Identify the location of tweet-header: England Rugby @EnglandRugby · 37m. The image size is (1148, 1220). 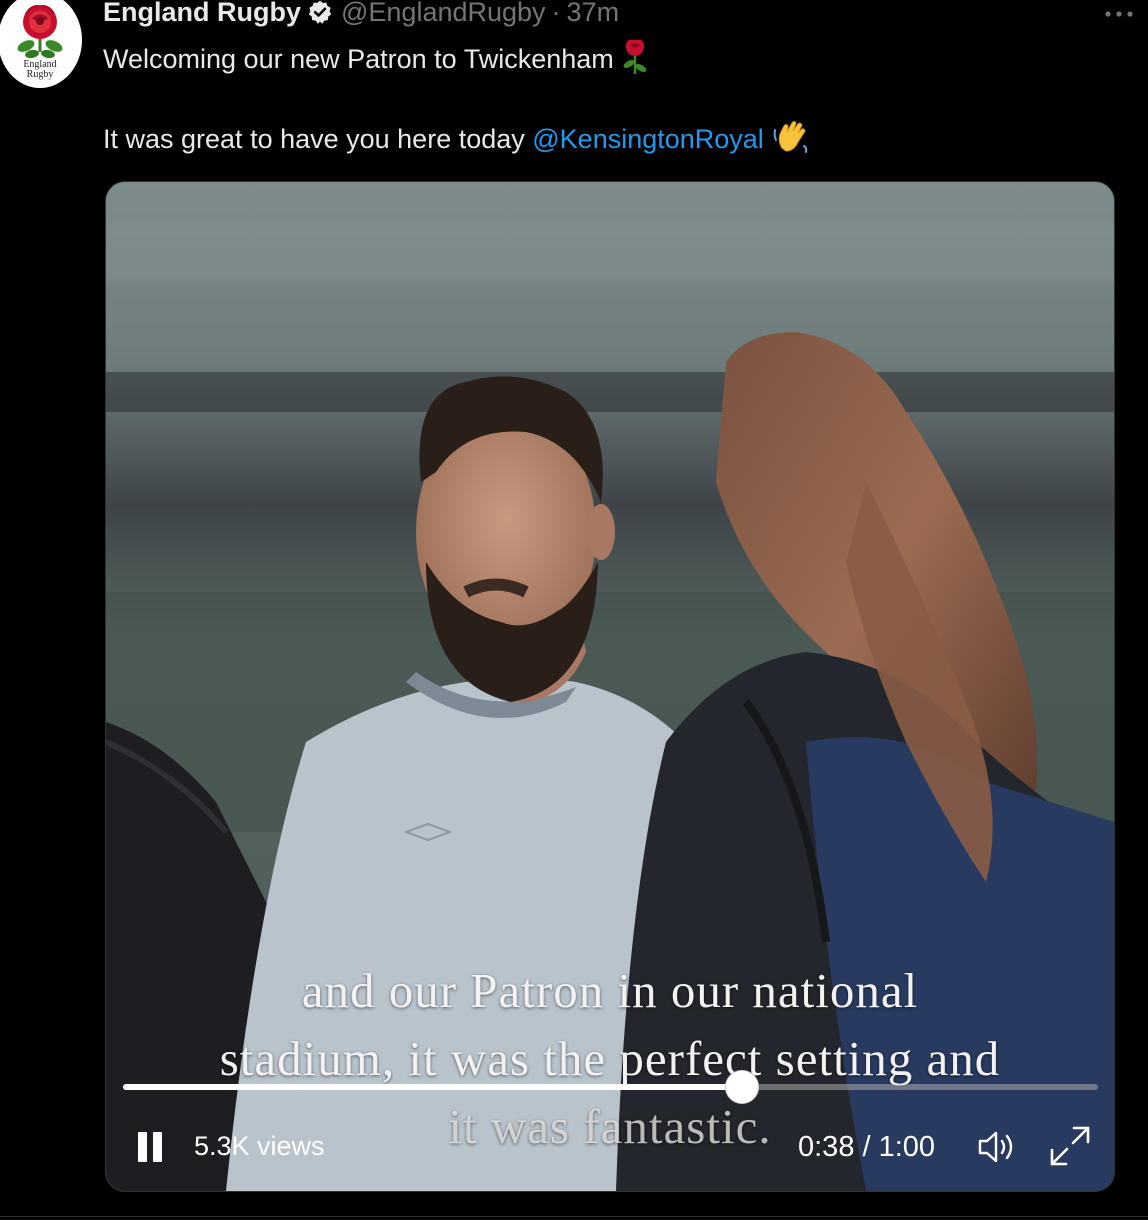
(361, 15).